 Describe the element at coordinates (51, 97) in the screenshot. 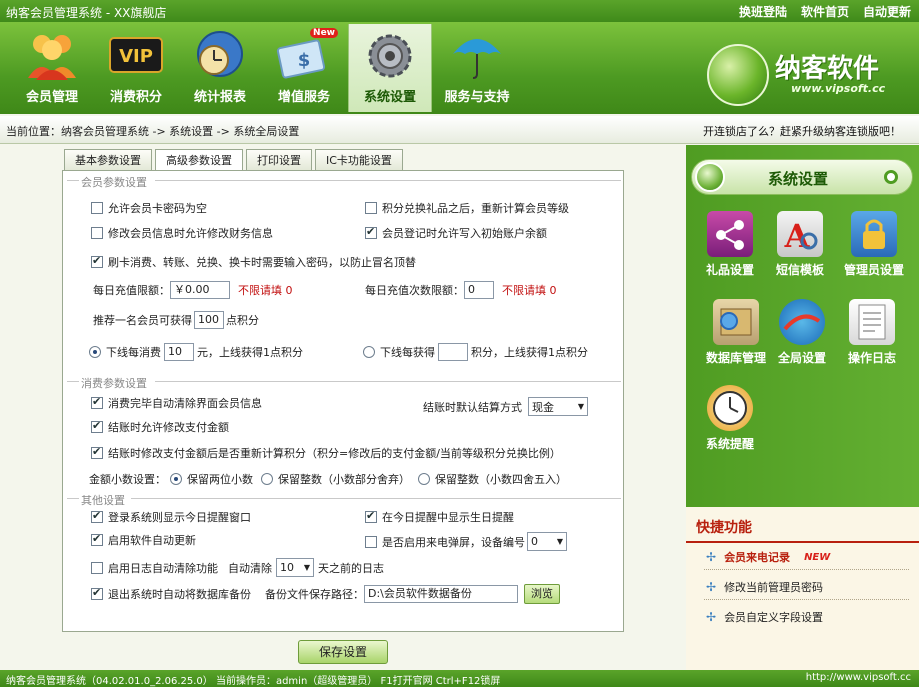

I see `nav-label: 会员管理` at that location.